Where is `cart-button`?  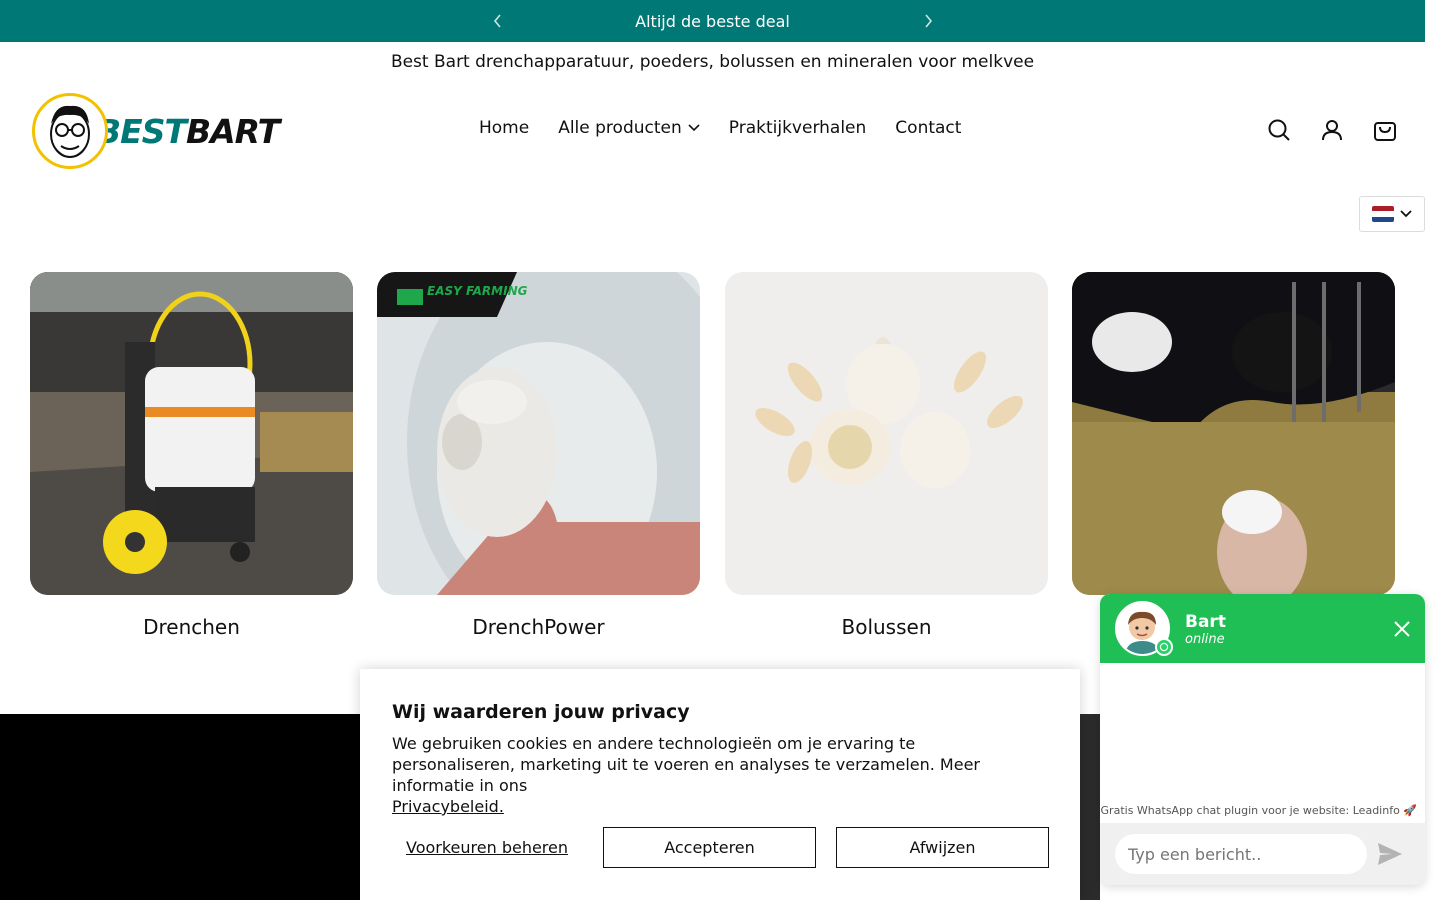
cart-button is located at coordinates (1385, 130).